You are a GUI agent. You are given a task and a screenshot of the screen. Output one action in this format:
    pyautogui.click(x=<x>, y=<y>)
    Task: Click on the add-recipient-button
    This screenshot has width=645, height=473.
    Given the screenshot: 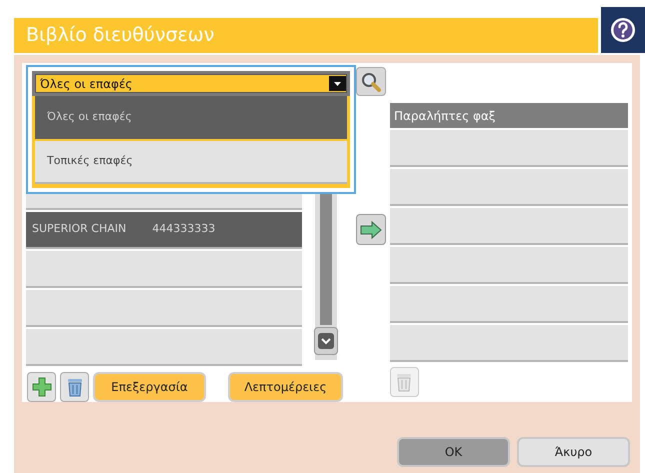 What is the action you would take?
    pyautogui.click(x=371, y=229)
    